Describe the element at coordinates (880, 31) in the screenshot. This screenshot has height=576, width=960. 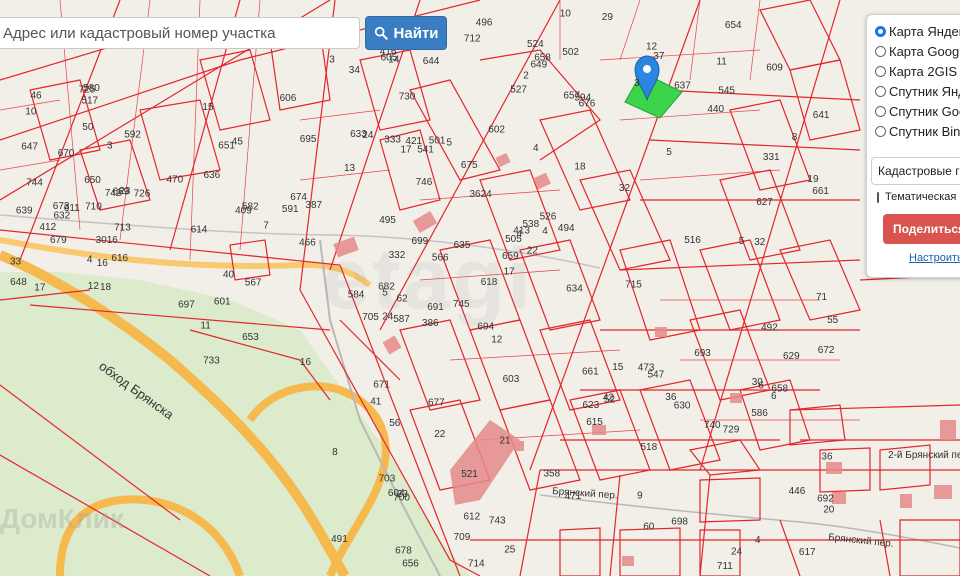
I see `radio-selected-icon` at that location.